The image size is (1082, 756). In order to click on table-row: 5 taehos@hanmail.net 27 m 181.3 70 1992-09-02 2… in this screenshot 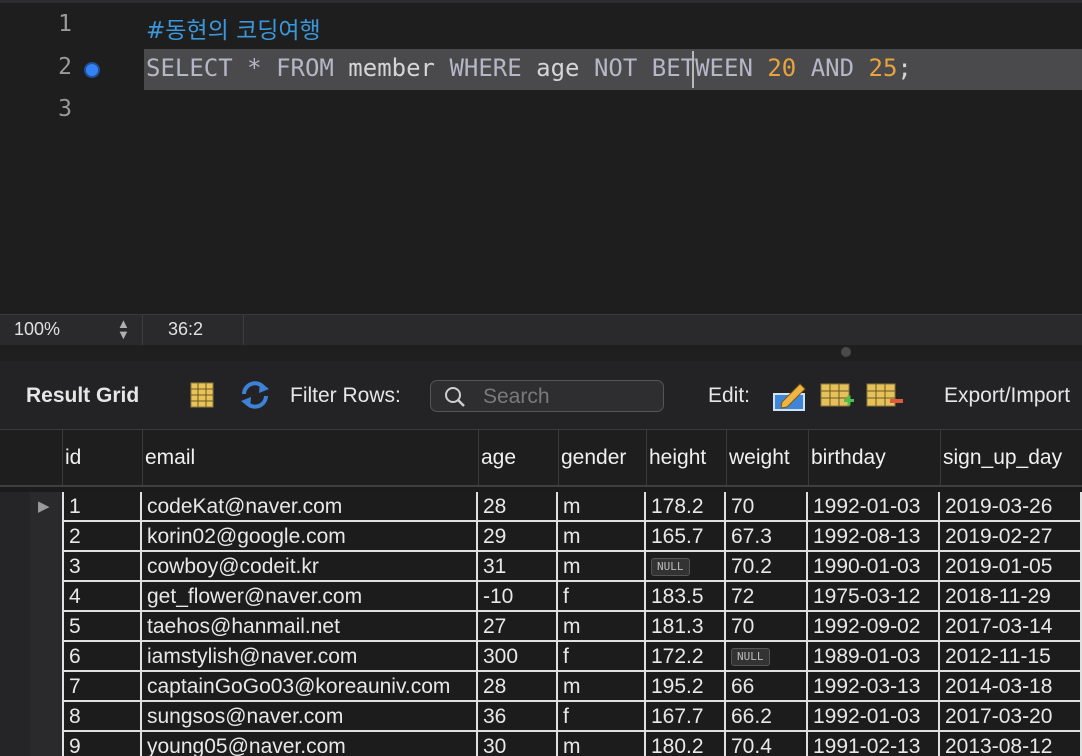, I will do `click(541, 627)`.